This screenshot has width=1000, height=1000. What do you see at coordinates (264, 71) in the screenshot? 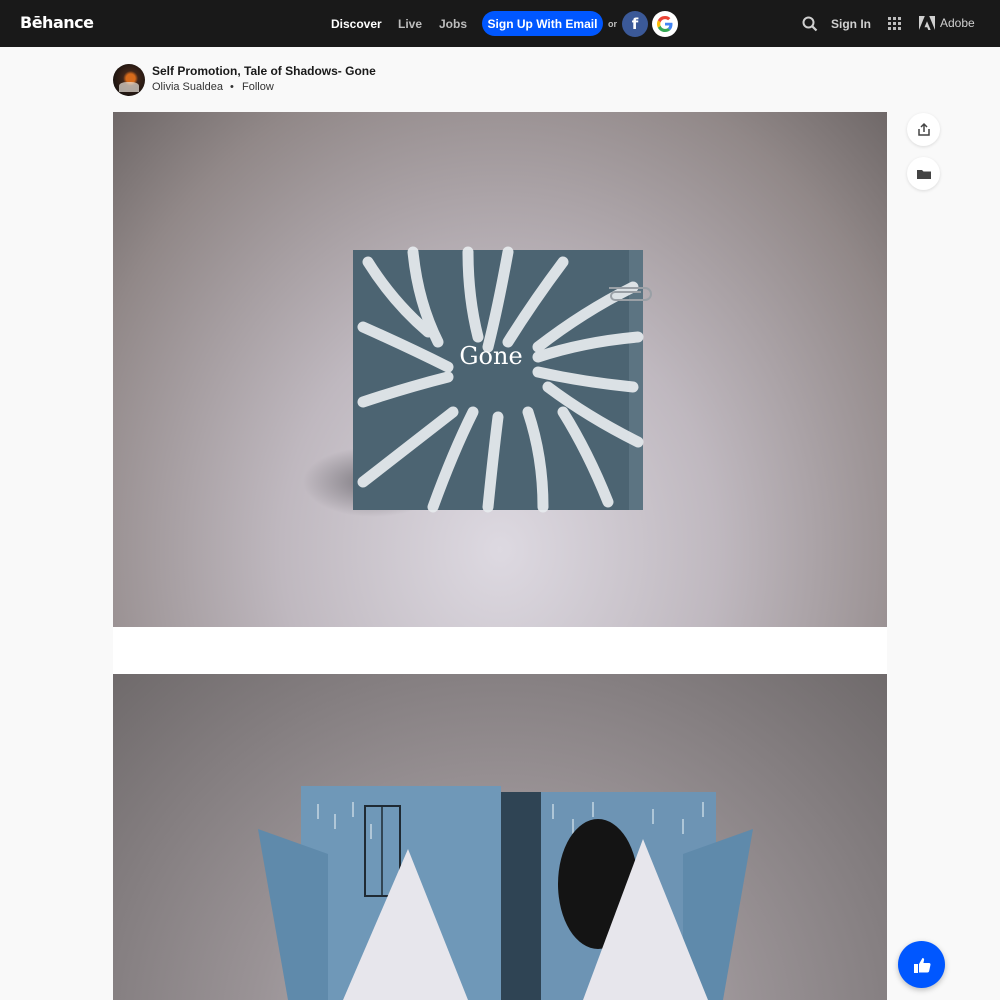
I see `project-title: Self Promotion, Tale of Shadows- Gone` at bounding box center [264, 71].